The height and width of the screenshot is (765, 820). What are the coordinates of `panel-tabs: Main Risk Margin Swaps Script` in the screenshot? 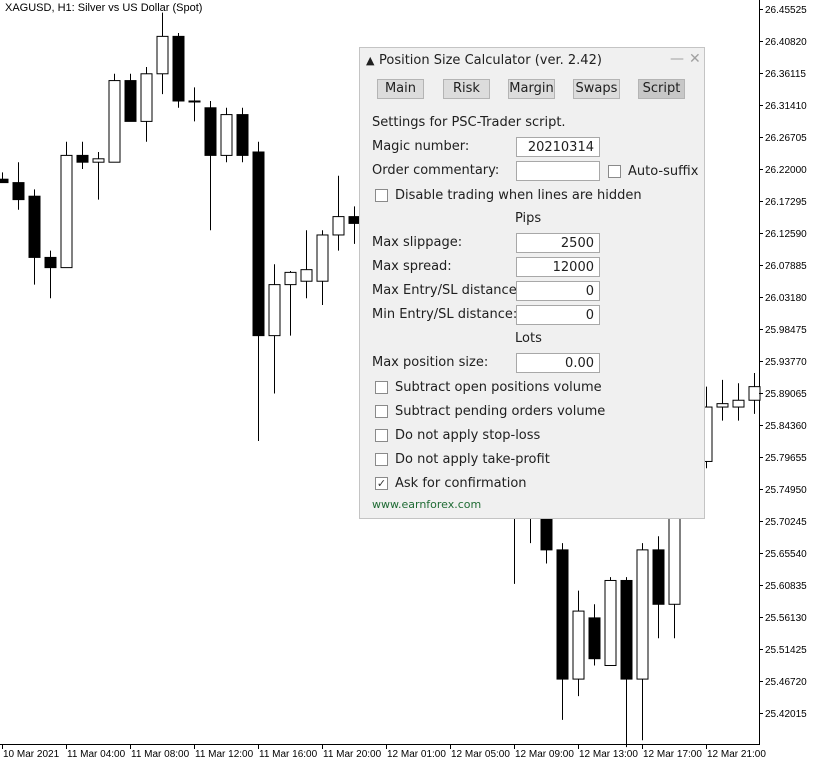 It's located at (532, 90).